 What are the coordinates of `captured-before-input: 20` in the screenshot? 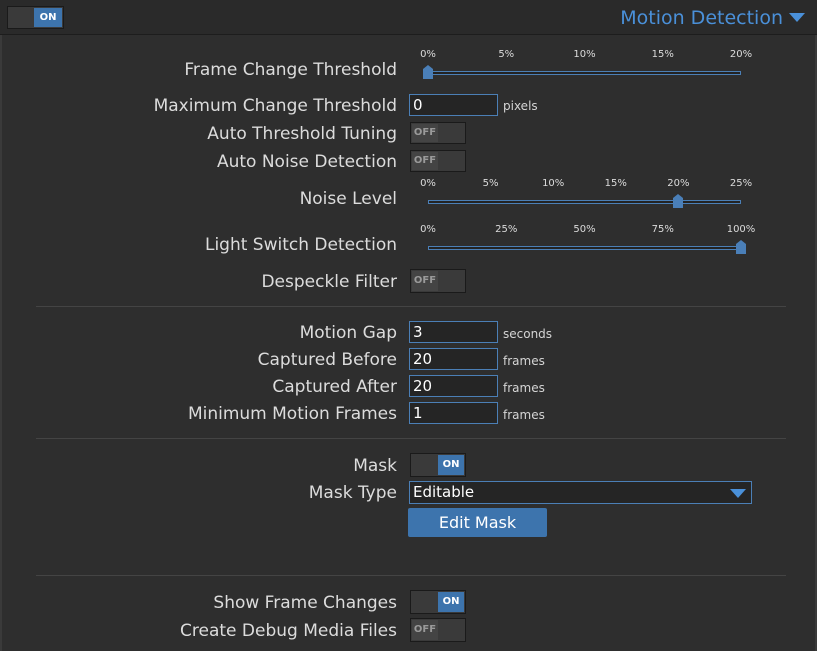 It's located at (453, 359).